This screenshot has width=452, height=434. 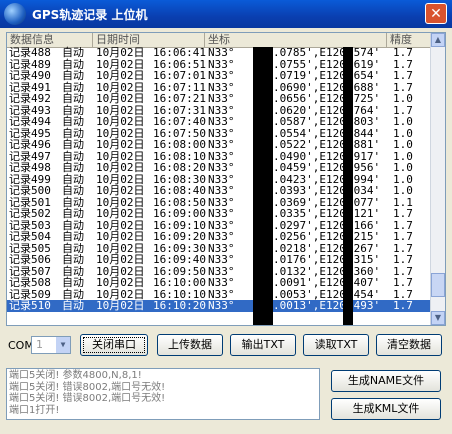 What do you see at coordinates (336, 345) in the screenshot?
I see `read-txt-button: 读取TXT` at bounding box center [336, 345].